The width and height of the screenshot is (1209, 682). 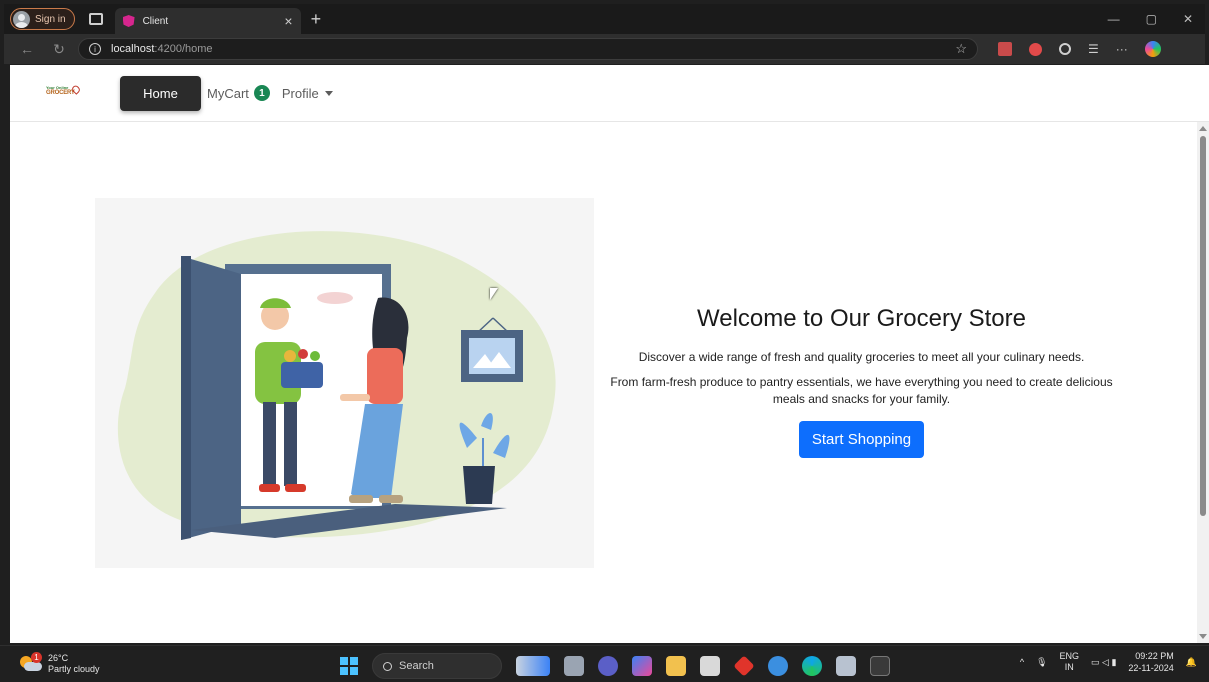 I want to click on copilot-icon, so click(x=1152, y=49).